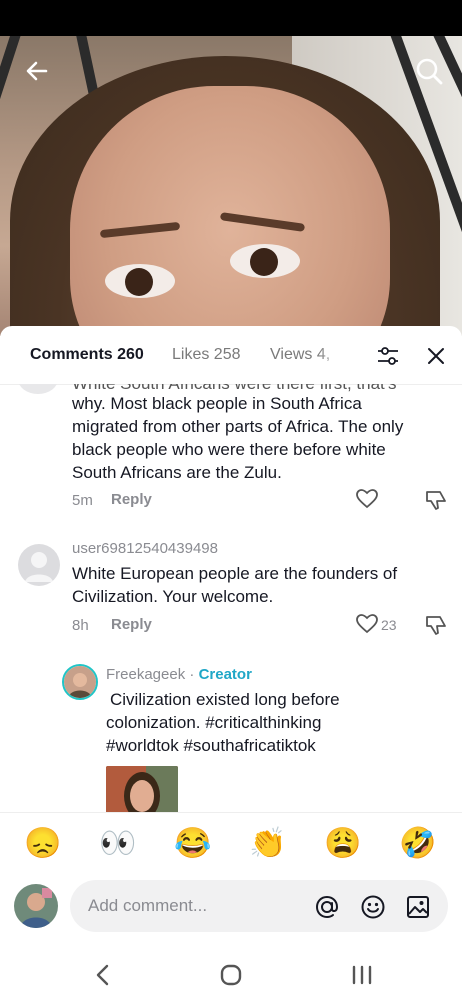  Describe the element at coordinates (118, 844) in the screenshot. I see `emoji-eyes: 👀` at that location.